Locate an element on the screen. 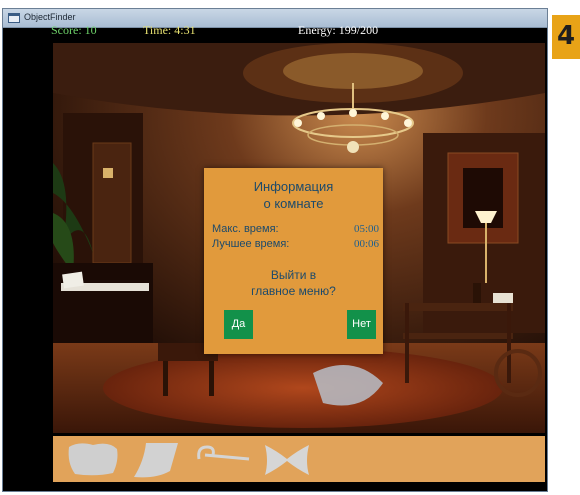  yes-button: Да is located at coordinates (238, 324).